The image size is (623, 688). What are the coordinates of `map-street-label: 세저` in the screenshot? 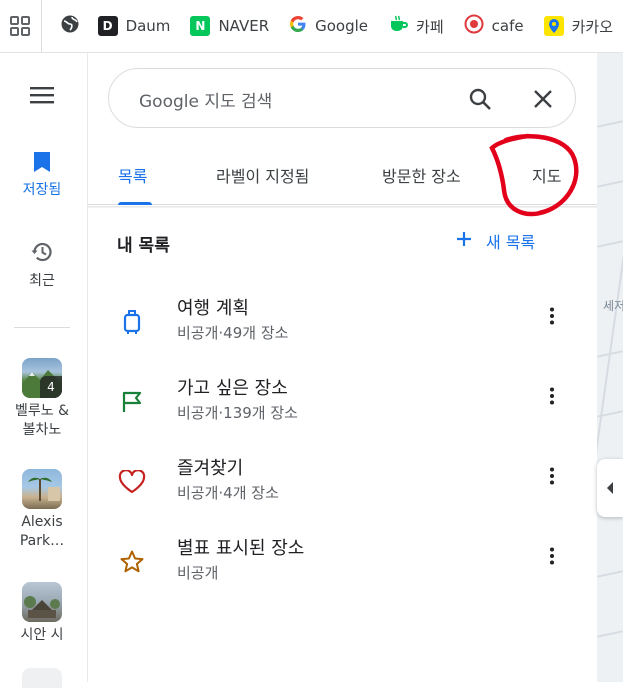 It's located at (613, 306).